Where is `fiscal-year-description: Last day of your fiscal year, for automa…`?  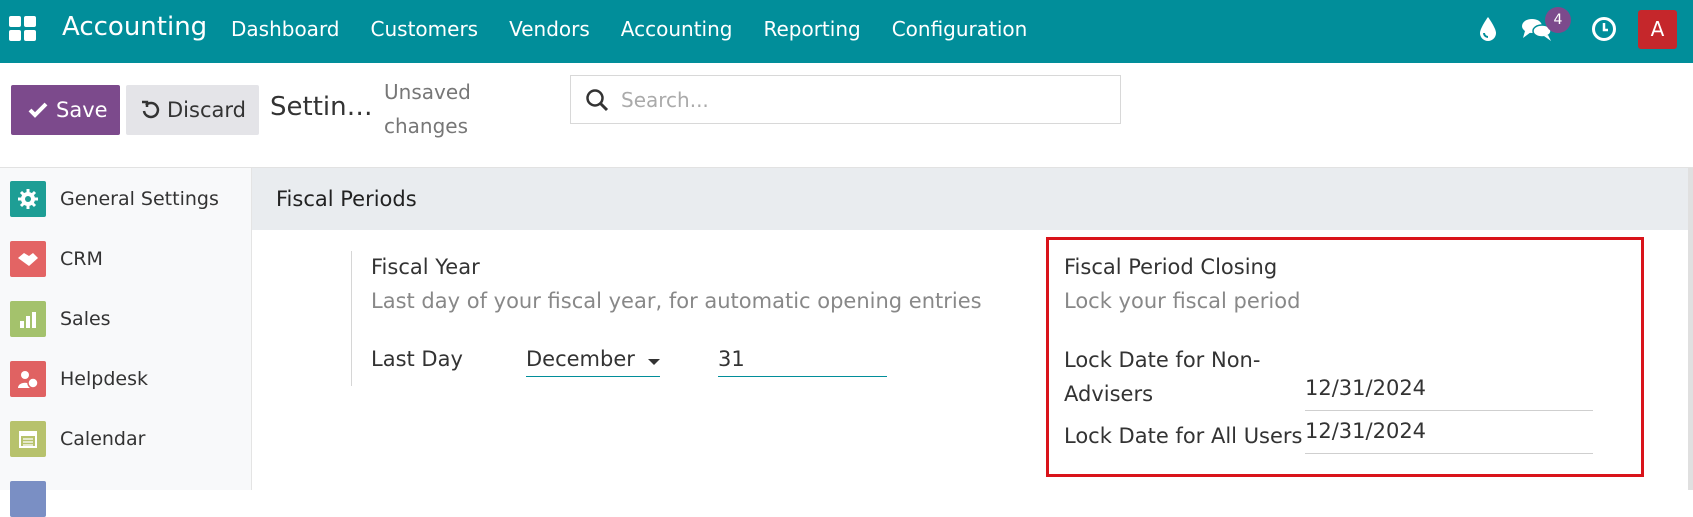
fiscal-year-description: Last day of your fiscal year, for automa… is located at coordinates (676, 301).